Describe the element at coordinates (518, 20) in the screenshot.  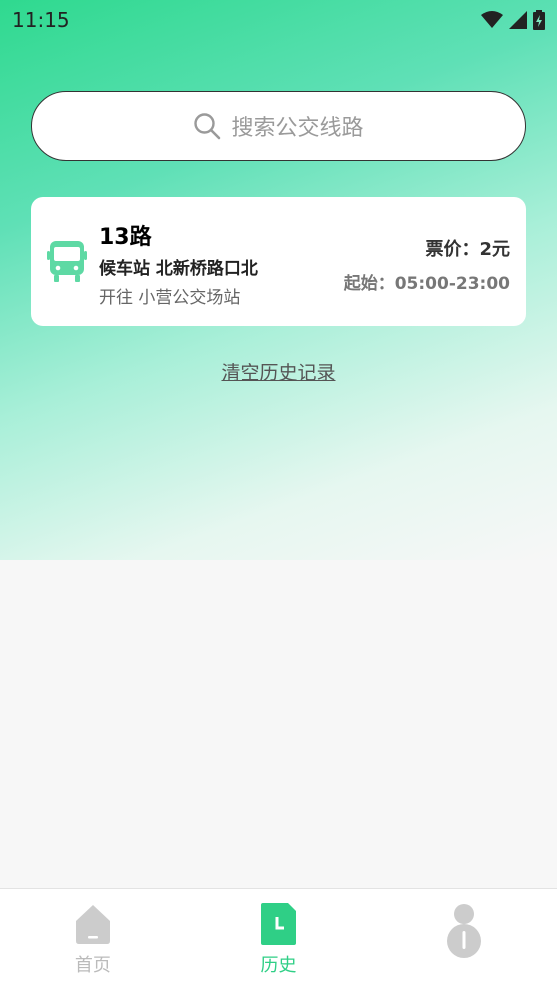
I see `signal-icon` at that location.